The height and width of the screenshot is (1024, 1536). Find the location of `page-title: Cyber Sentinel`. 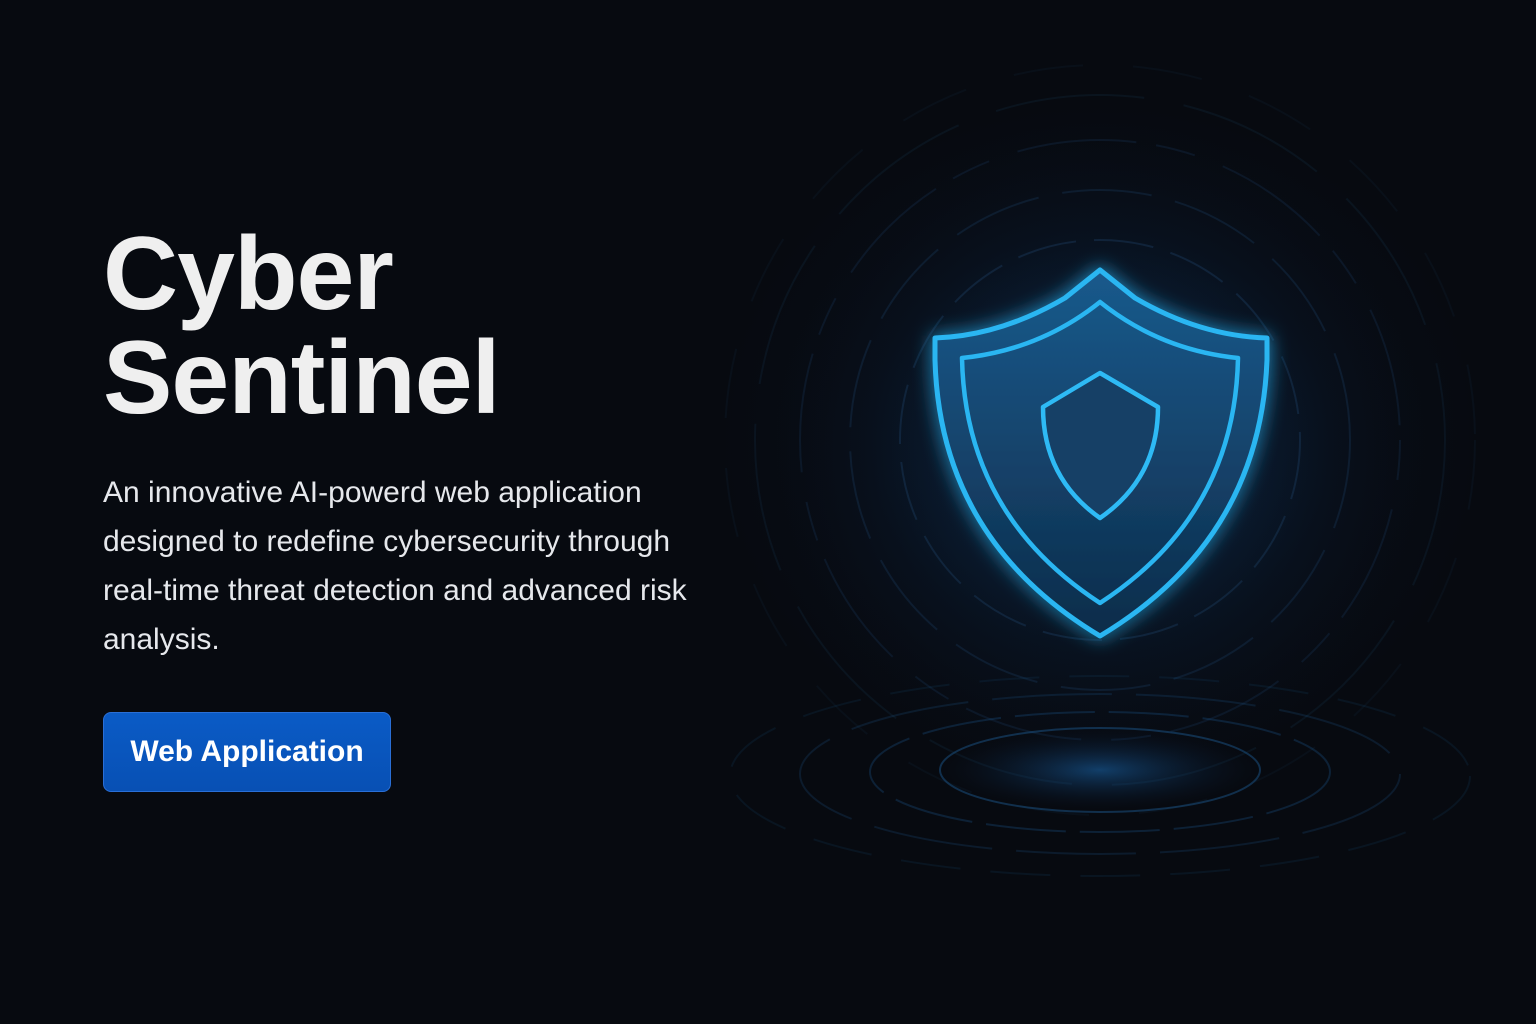

page-title: Cyber Sentinel is located at coordinates (413, 326).